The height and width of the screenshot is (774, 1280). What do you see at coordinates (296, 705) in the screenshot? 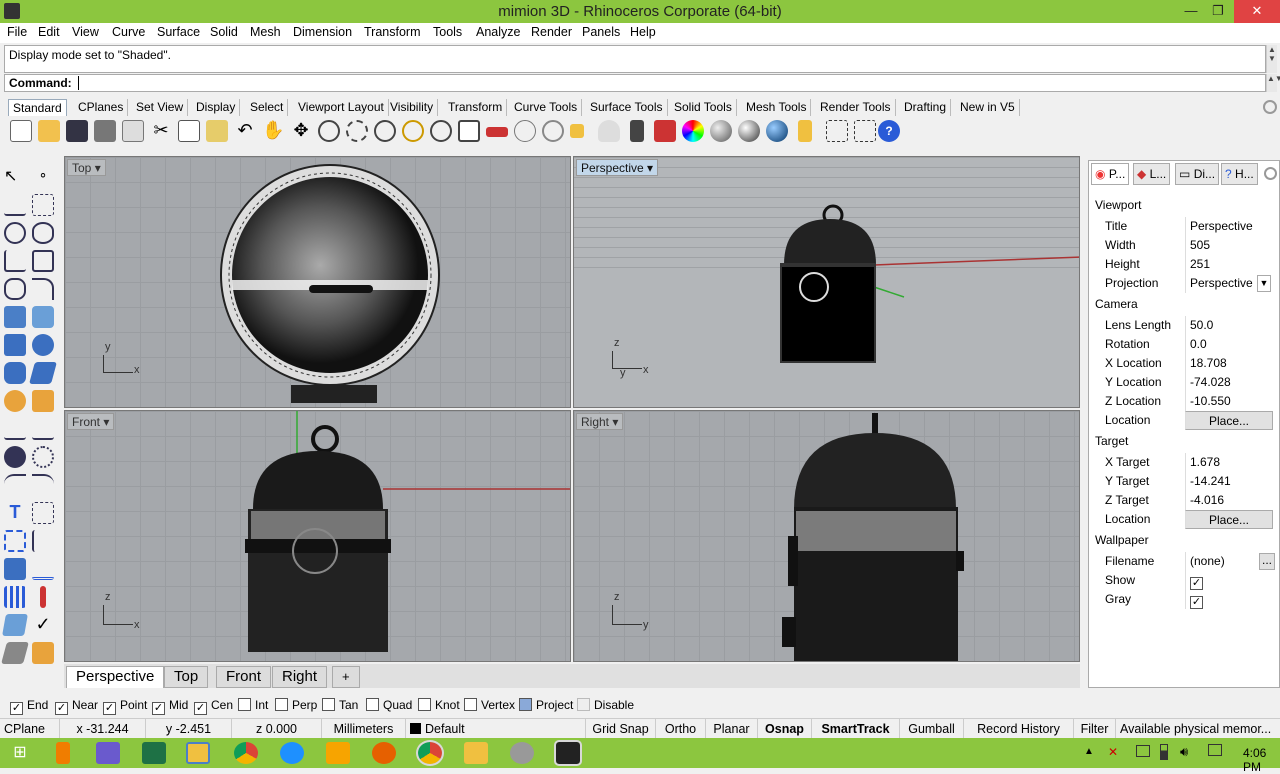
I see `osnap-perp: Perp` at bounding box center [296, 705].